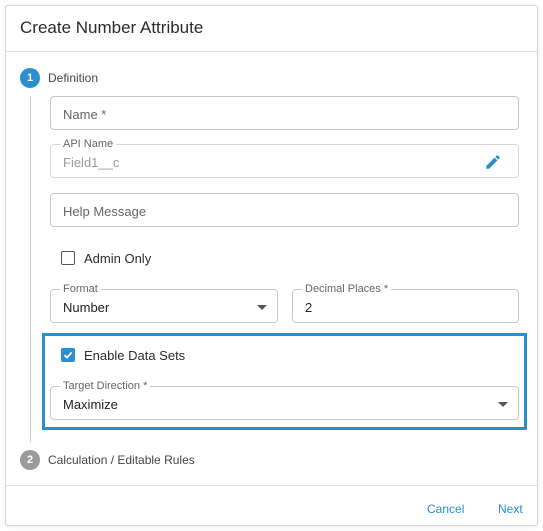 The image size is (543, 531). I want to click on admin-only-label: Admin Only, so click(118, 258).